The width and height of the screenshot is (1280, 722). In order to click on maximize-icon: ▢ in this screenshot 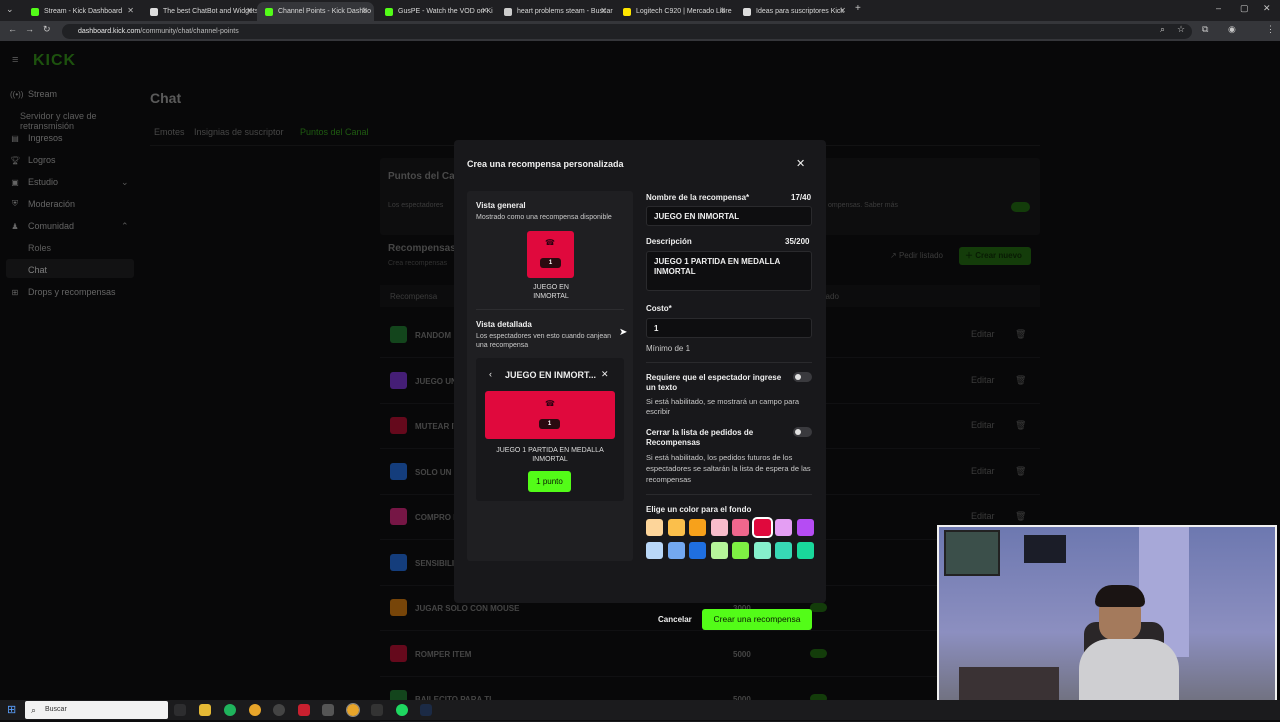, I will do `click(1244, 8)`.